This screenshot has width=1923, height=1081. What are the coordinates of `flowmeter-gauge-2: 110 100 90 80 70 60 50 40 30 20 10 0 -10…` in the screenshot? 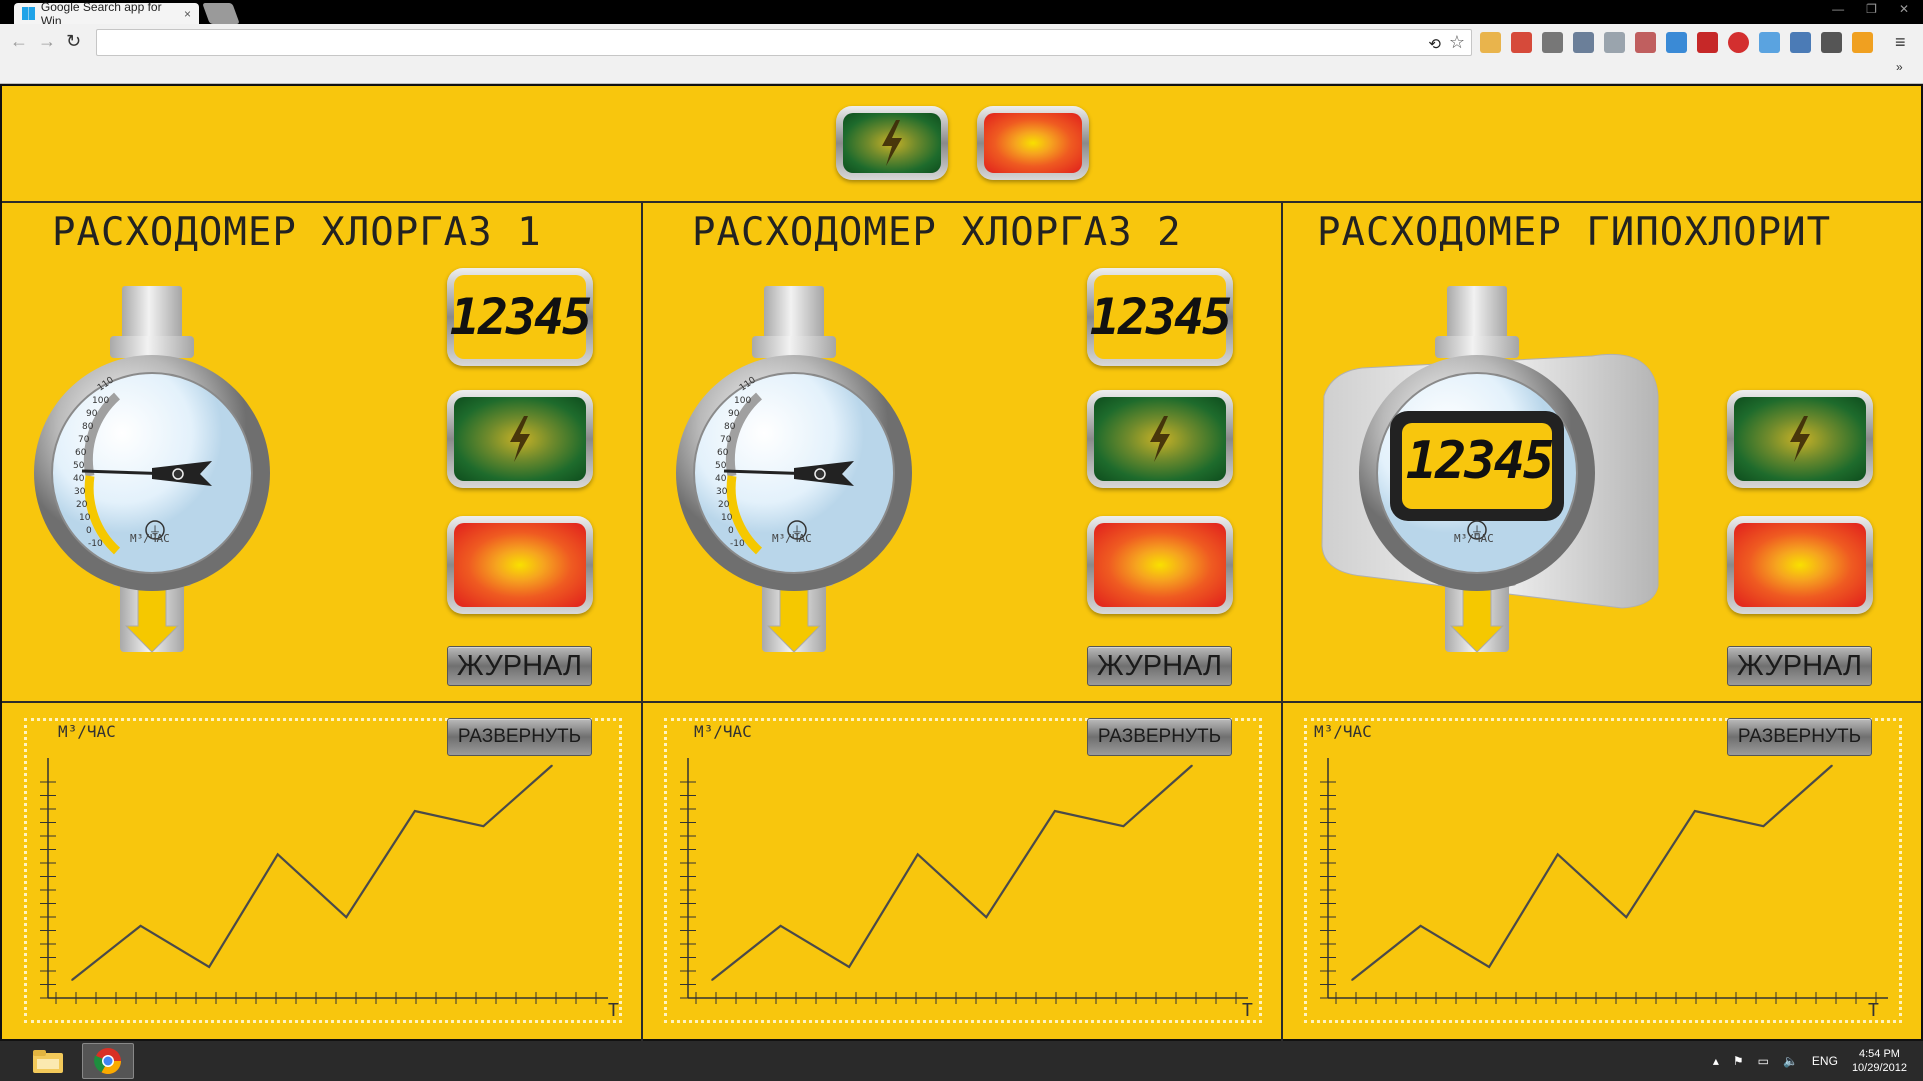 It's located at (794, 469).